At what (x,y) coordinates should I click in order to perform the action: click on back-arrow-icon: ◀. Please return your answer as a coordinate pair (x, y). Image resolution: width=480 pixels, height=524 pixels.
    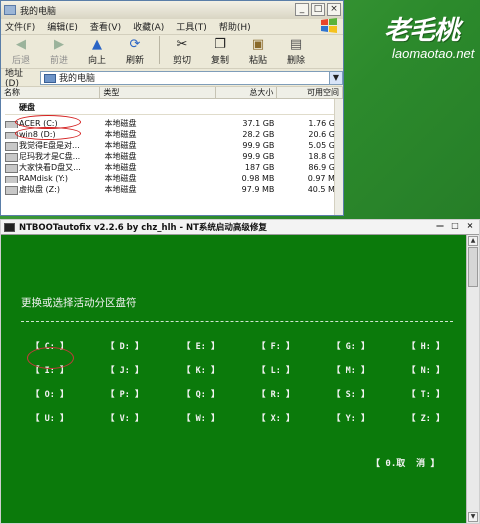
    Looking at the image, I should click on (21, 44).